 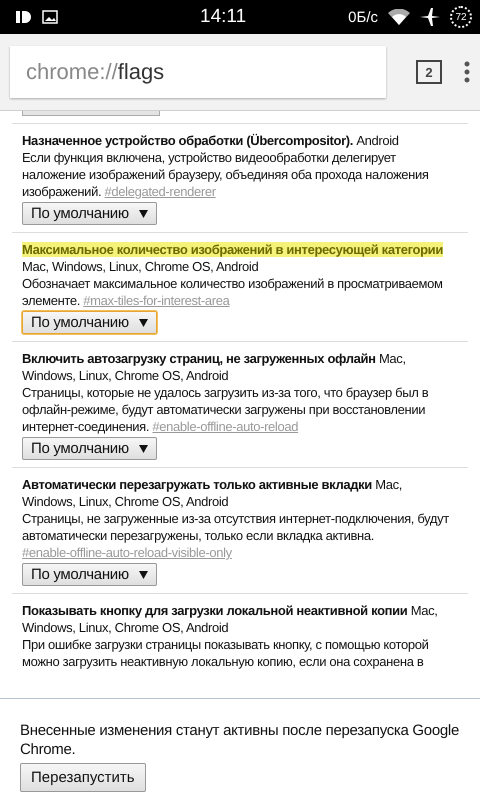 What do you see at coordinates (363, 17) in the screenshot?
I see `network-speed: 0Б/с` at bounding box center [363, 17].